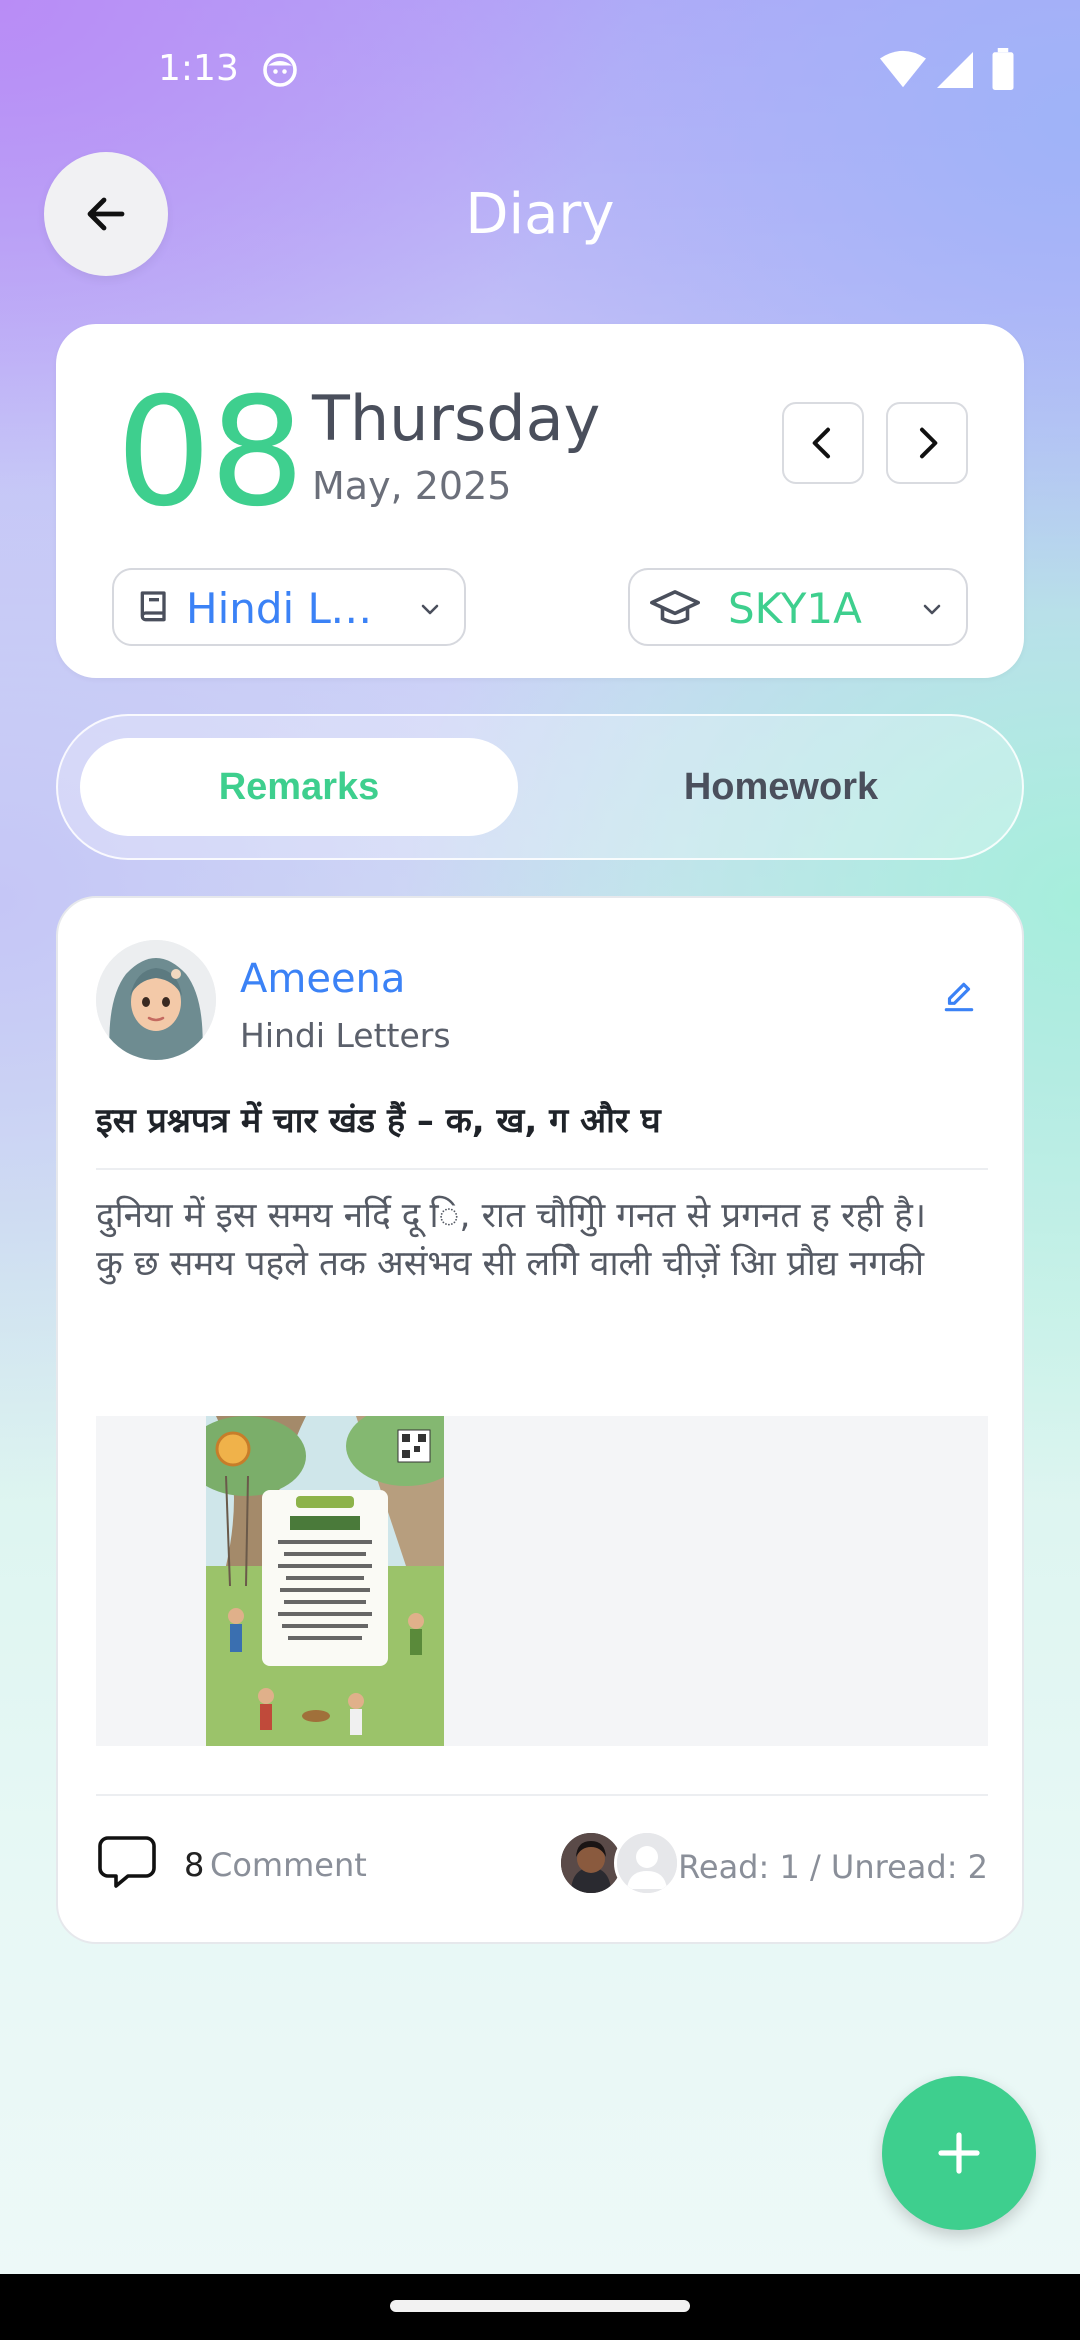 The image size is (1080, 2340). I want to click on author-avatar, so click(156, 1000).